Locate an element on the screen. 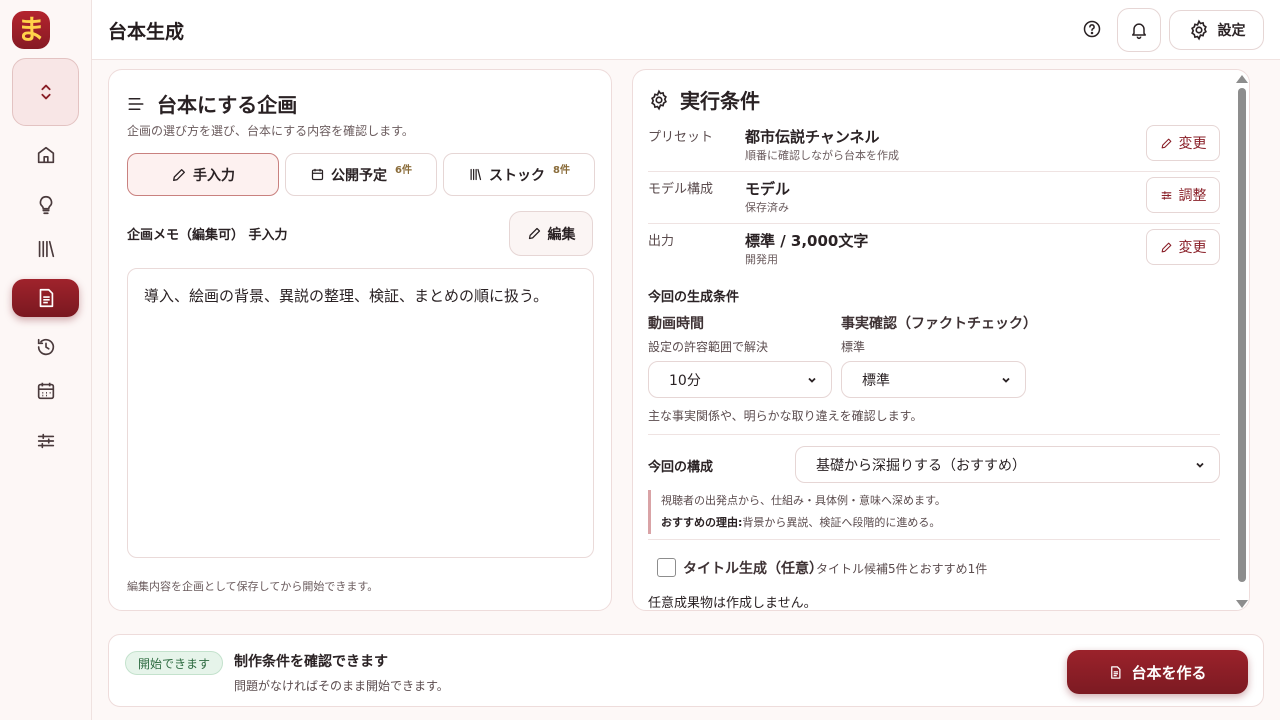  action-bar-title: 制作条件を確認できます is located at coordinates (311, 662).